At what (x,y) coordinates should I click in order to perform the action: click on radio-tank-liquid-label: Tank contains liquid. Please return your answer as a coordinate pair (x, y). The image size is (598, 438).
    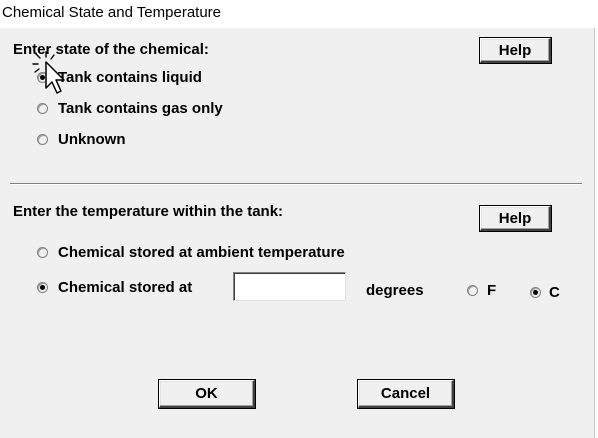
    Looking at the image, I should click on (130, 77).